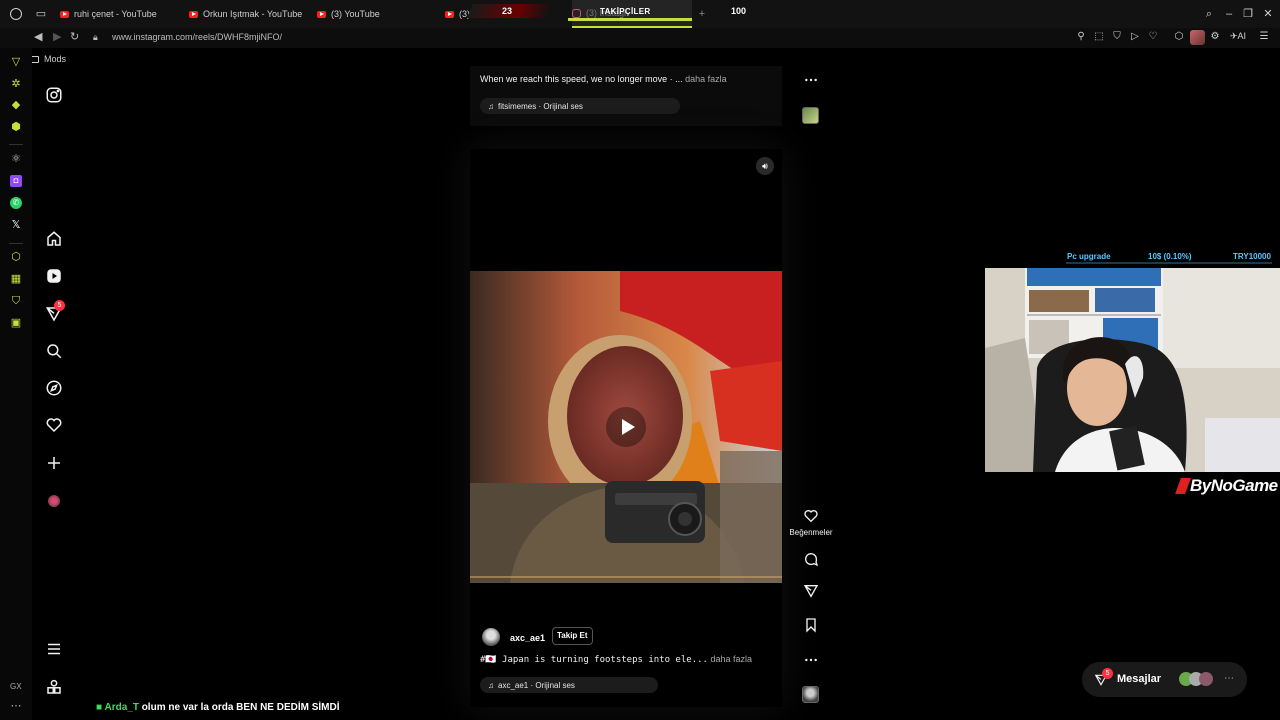 The image size is (1280, 720). Describe the element at coordinates (491, 637) in the screenshot. I see `user-avatar` at that location.